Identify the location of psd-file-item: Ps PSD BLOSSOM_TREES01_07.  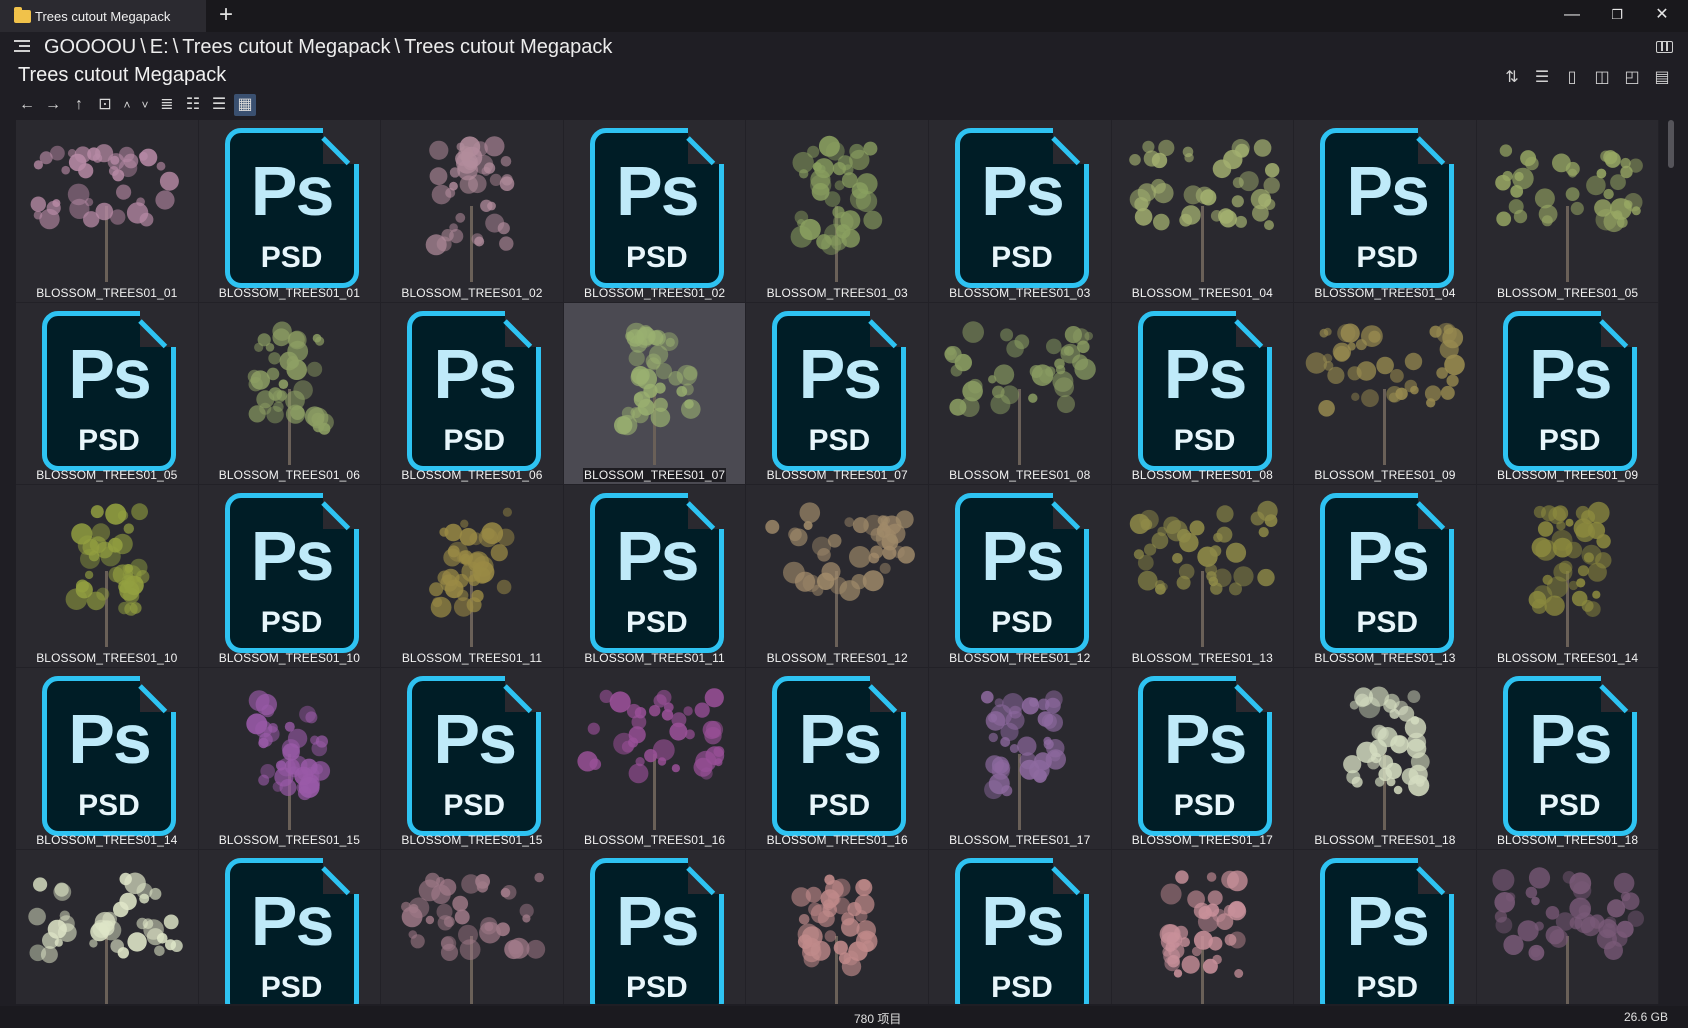
(837, 394).